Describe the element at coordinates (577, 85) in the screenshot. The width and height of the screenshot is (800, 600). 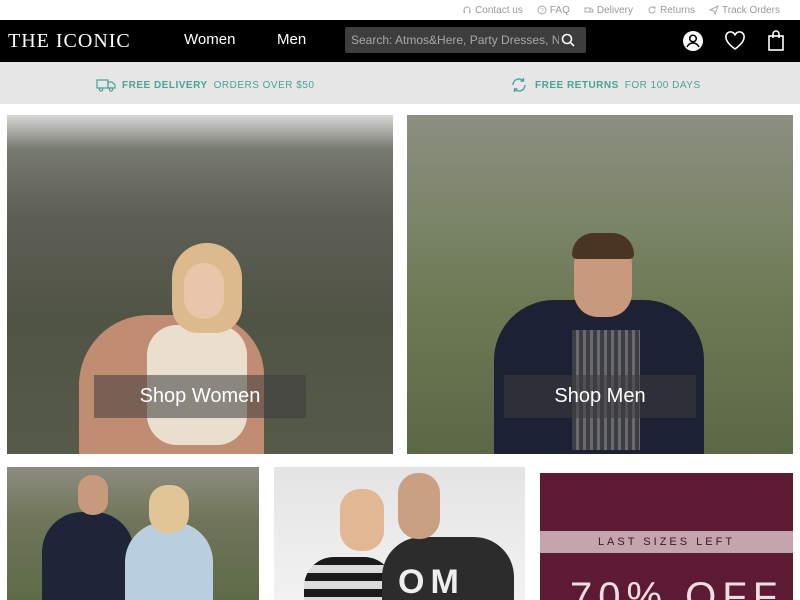
I see `free-returns-label: FREE RETURNS` at that location.